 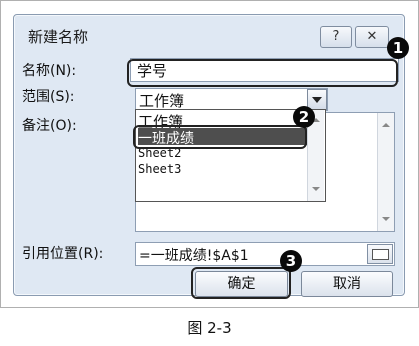 What do you see at coordinates (49, 126) in the screenshot?
I see `comment-label: 备注(O):` at bounding box center [49, 126].